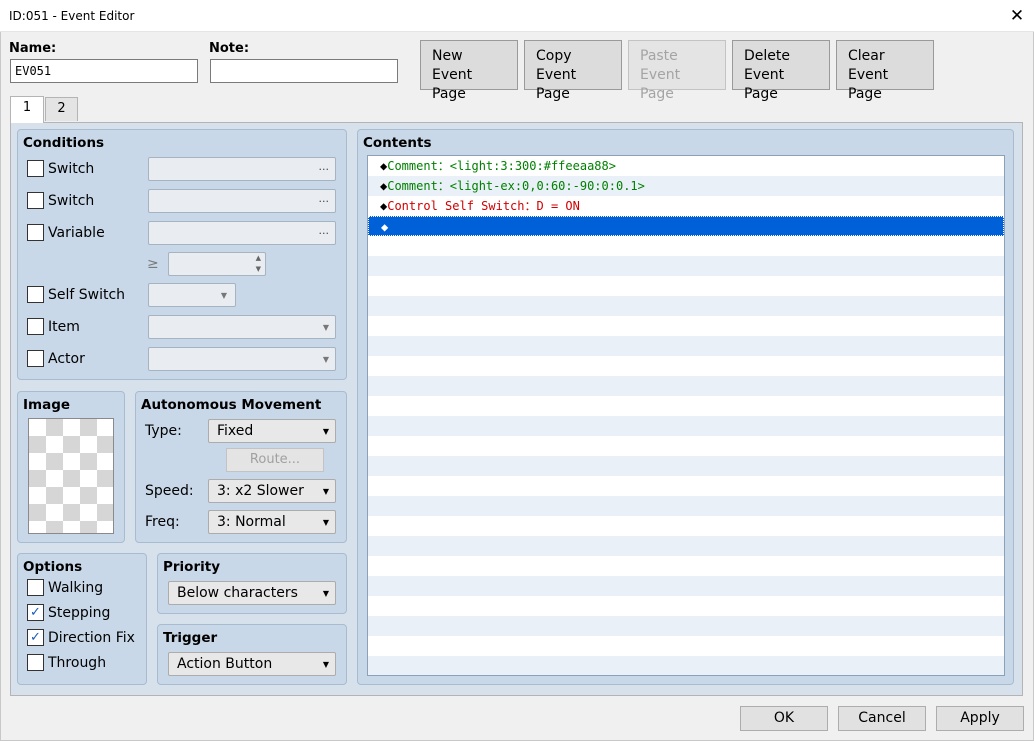  What do you see at coordinates (71, 201) in the screenshot?
I see `switch2-label: Switch` at bounding box center [71, 201].